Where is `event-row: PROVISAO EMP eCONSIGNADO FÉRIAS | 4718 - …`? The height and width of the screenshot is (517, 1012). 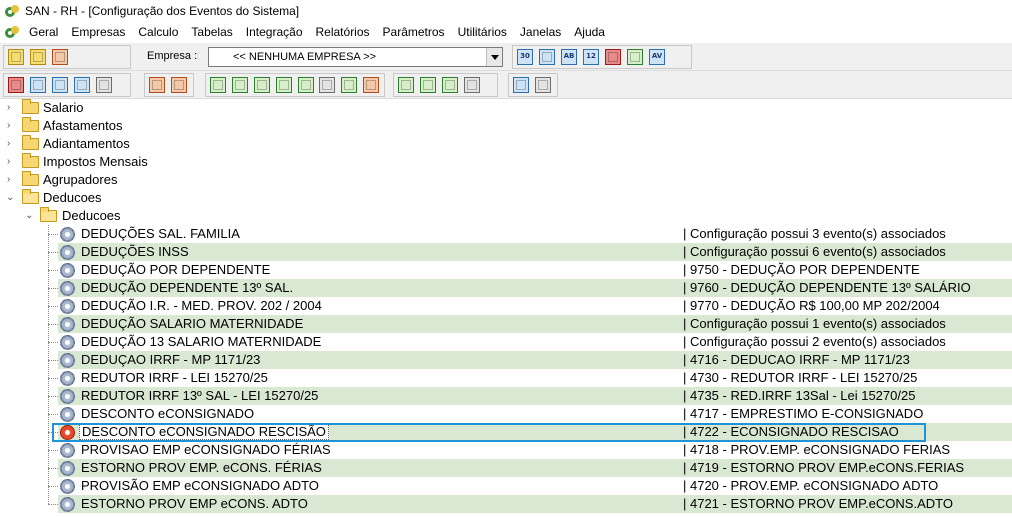 event-row: PROVISAO EMP eCONSIGNADO FÉRIAS | 4718 - … is located at coordinates (506, 450).